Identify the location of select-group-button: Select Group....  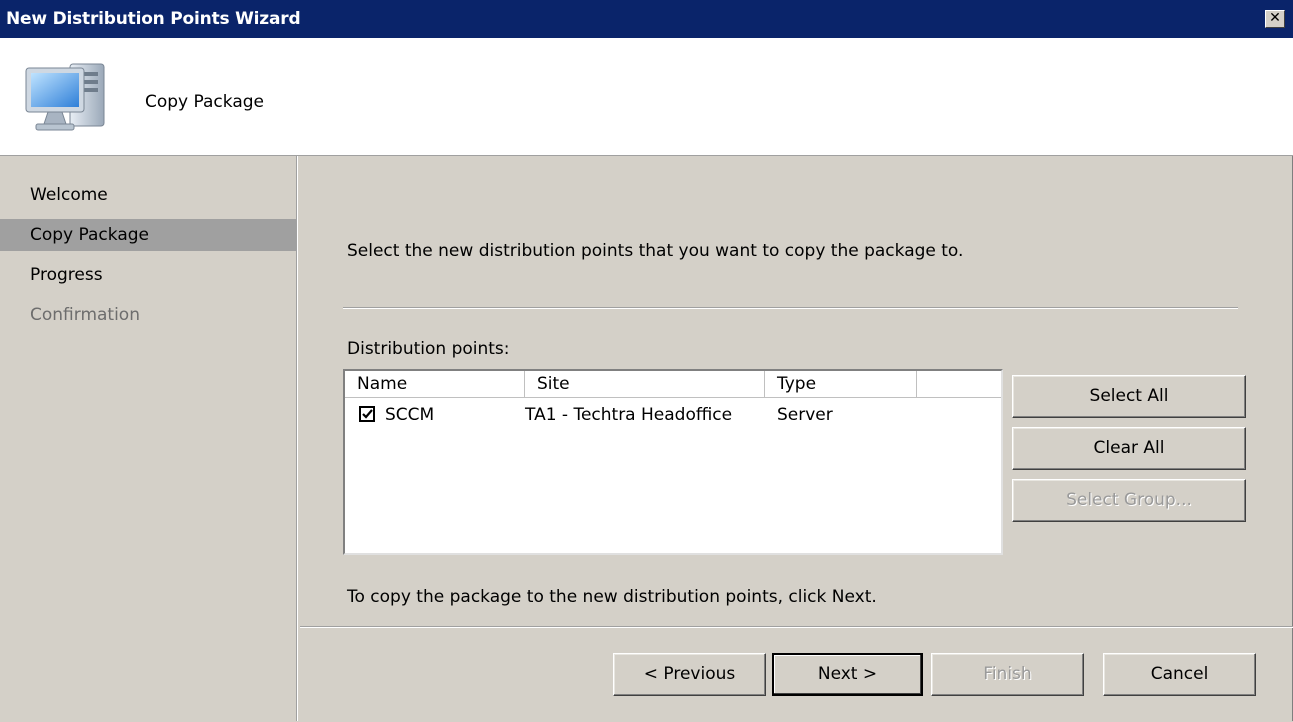
(1129, 500).